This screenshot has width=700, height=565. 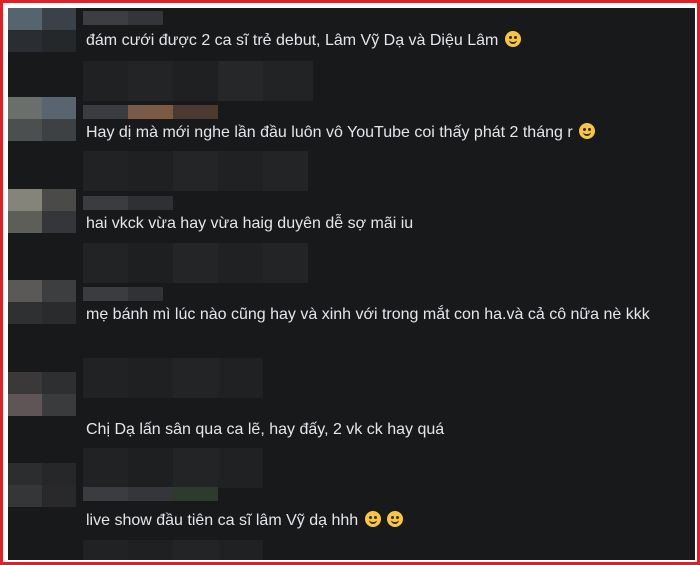 What do you see at coordinates (173, 378) in the screenshot?
I see `comment-header-blurred` at bounding box center [173, 378].